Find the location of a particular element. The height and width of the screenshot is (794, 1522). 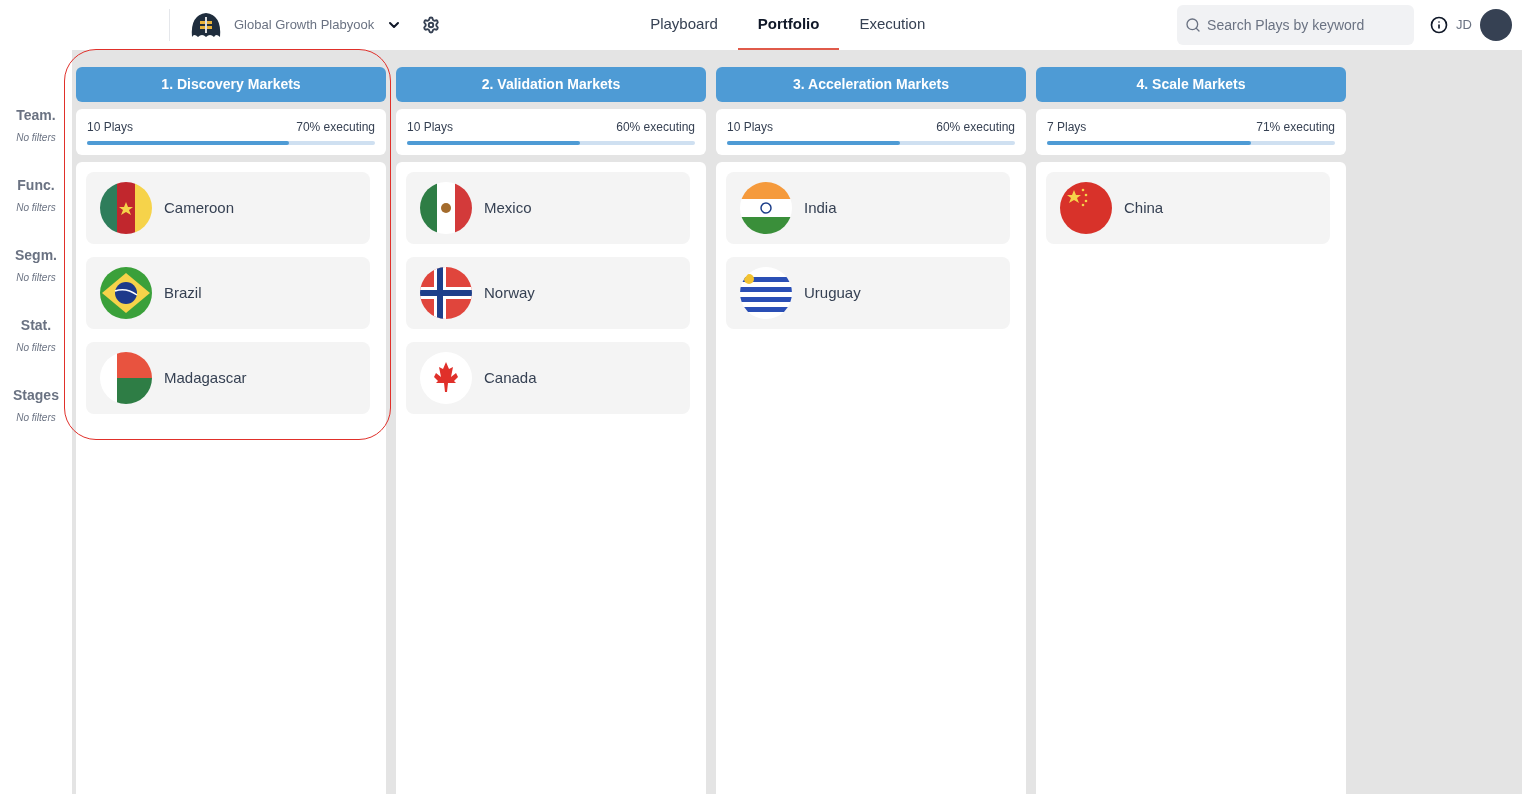

column-header: 4. Scale Markets is located at coordinates (1191, 84).